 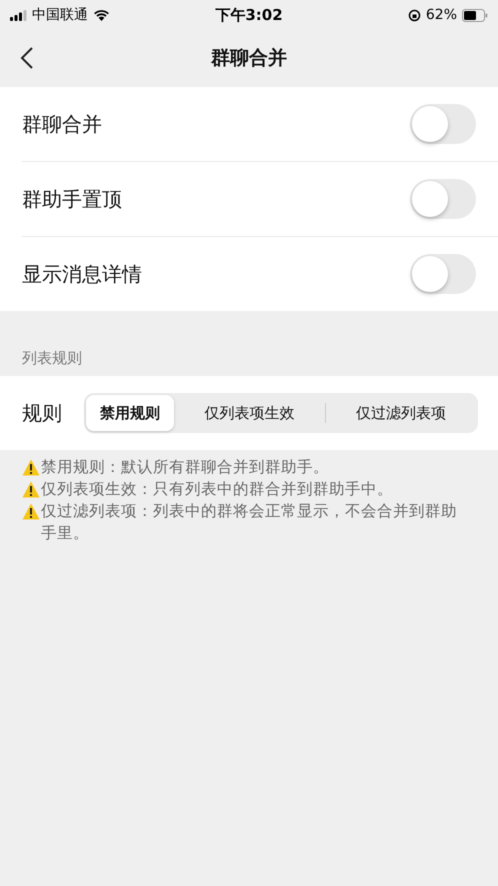 What do you see at coordinates (414, 15) in the screenshot?
I see `rotation-lock-icon` at bounding box center [414, 15].